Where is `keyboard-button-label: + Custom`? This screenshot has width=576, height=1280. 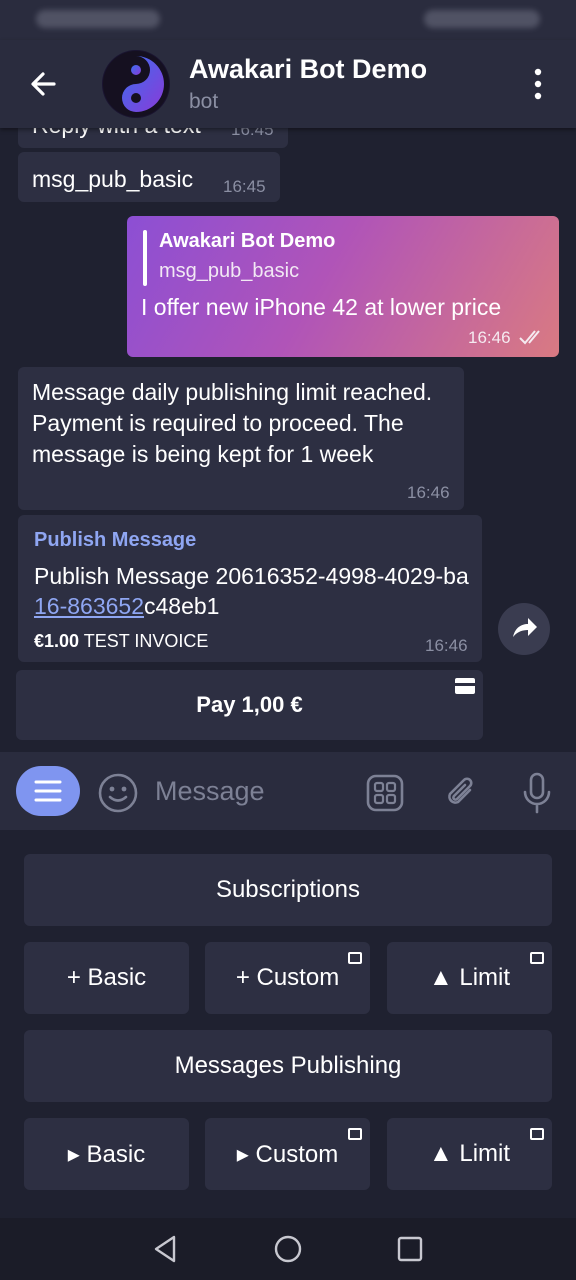
keyboard-button-label: + Custom is located at coordinates (287, 977).